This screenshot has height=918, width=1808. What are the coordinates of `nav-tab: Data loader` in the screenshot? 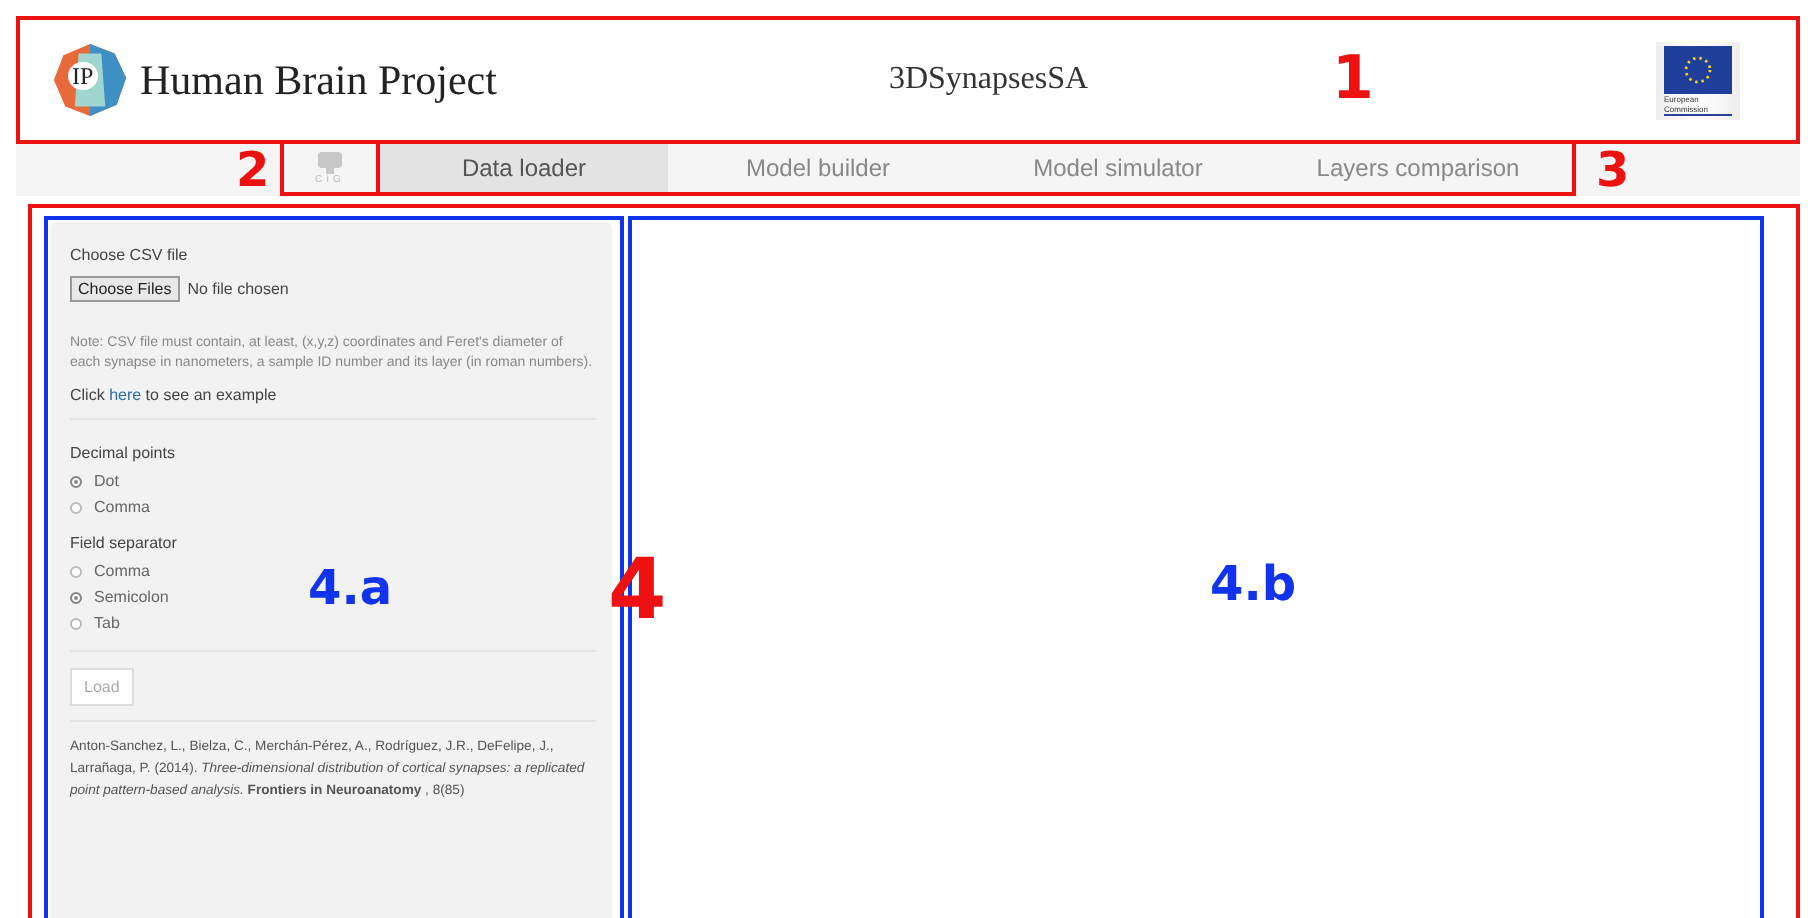 It's located at (524, 168).